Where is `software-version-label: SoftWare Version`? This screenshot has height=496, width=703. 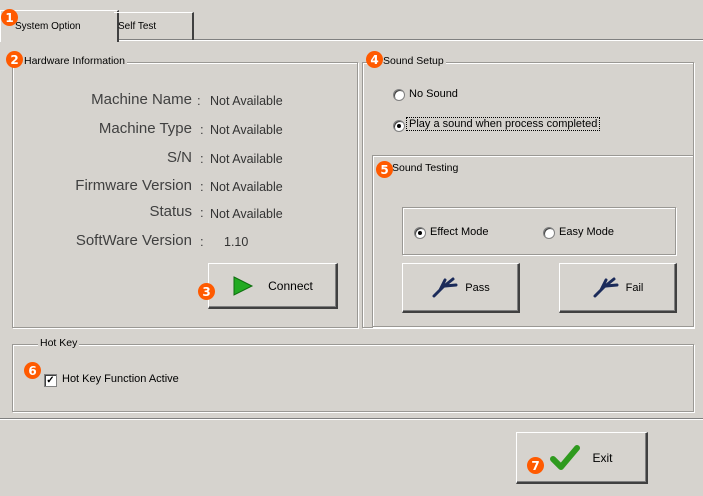
software-version-label: SoftWare Version is located at coordinates (133, 240).